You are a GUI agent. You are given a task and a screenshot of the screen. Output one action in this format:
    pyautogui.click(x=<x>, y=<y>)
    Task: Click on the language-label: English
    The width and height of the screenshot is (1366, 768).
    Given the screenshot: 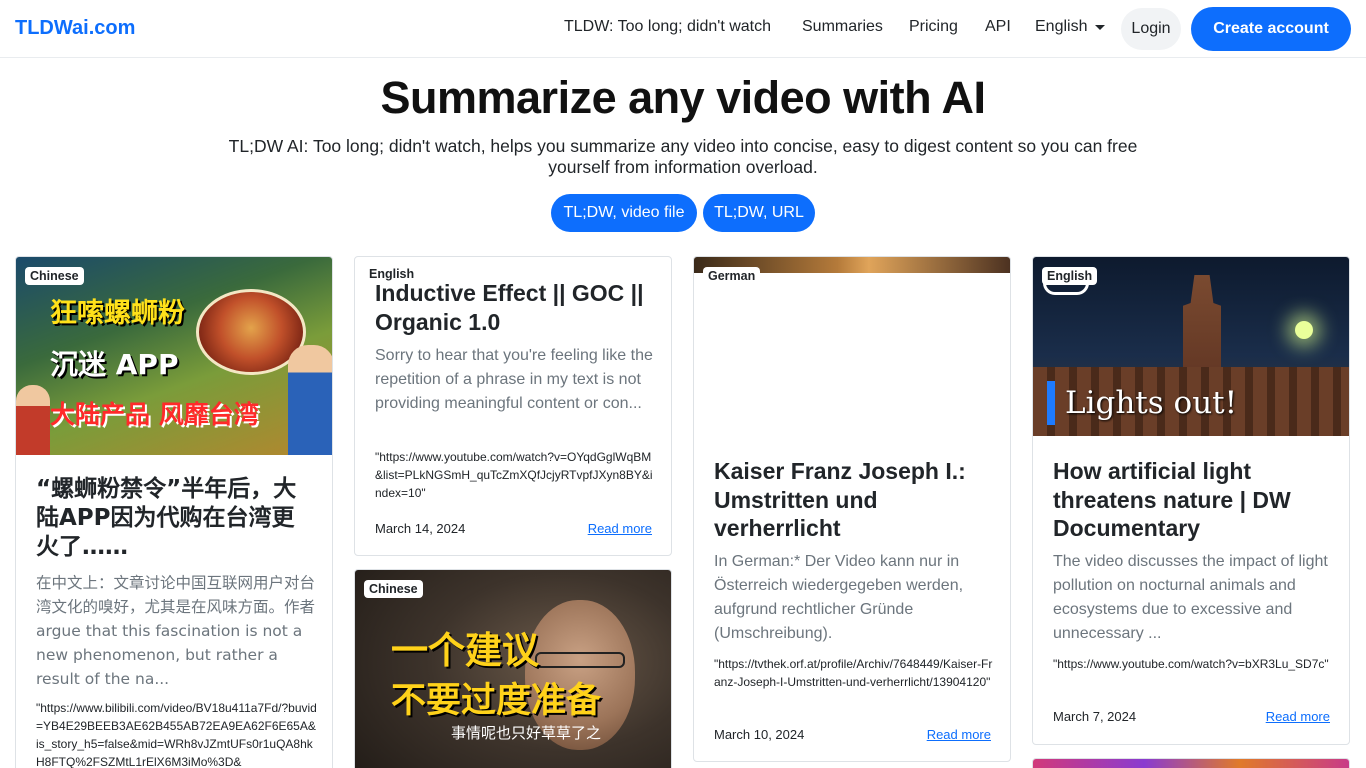 What is the action you would take?
    pyautogui.click(x=1061, y=26)
    